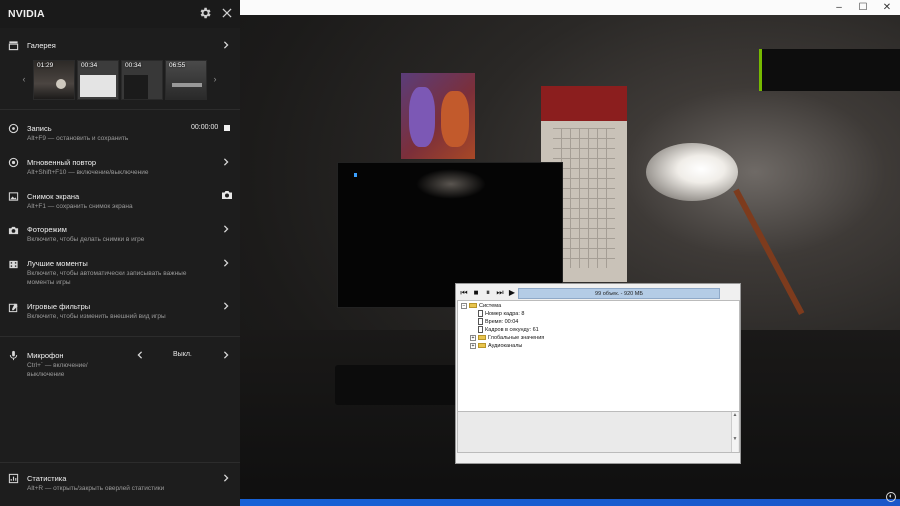  Describe the element at coordinates (227, 13) in the screenshot. I see `close-icon` at that location.